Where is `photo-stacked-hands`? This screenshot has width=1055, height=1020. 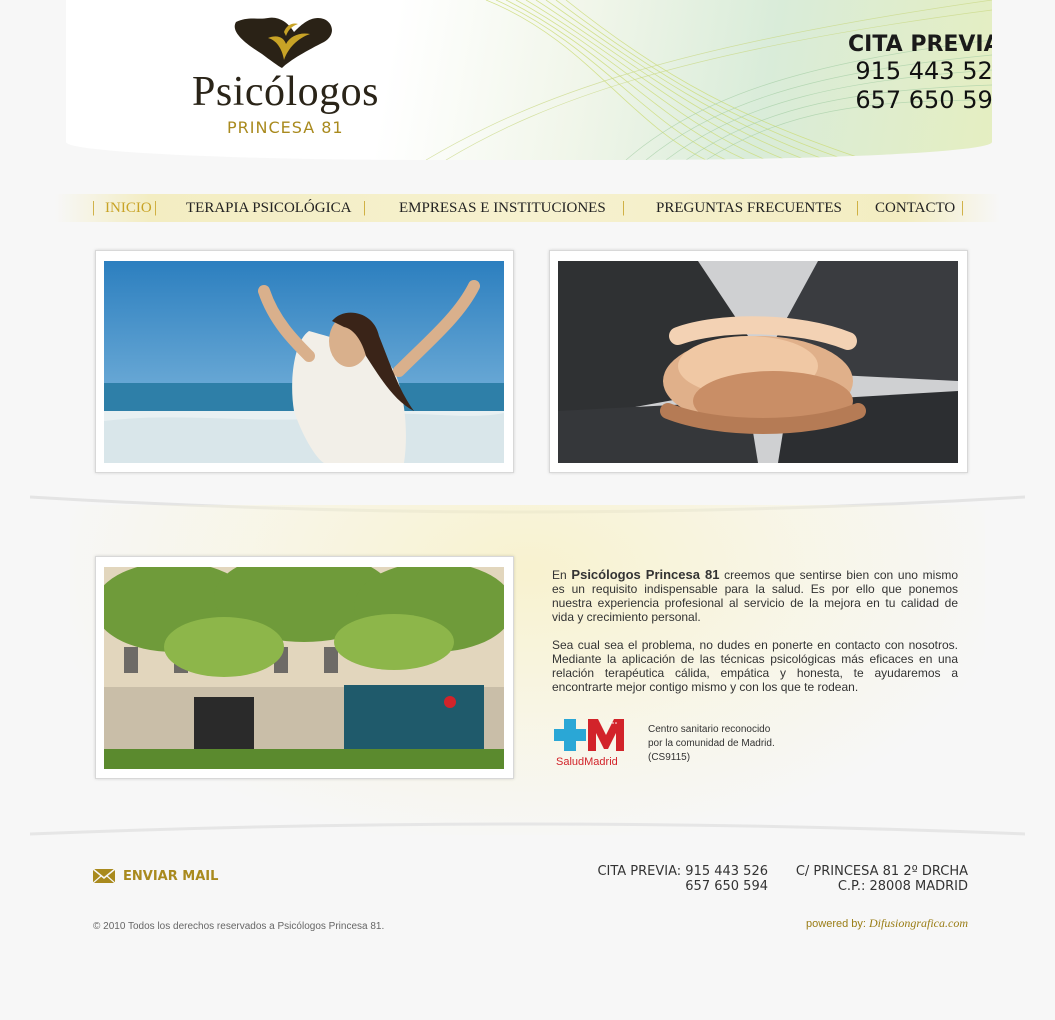
photo-stacked-hands is located at coordinates (758, 362).